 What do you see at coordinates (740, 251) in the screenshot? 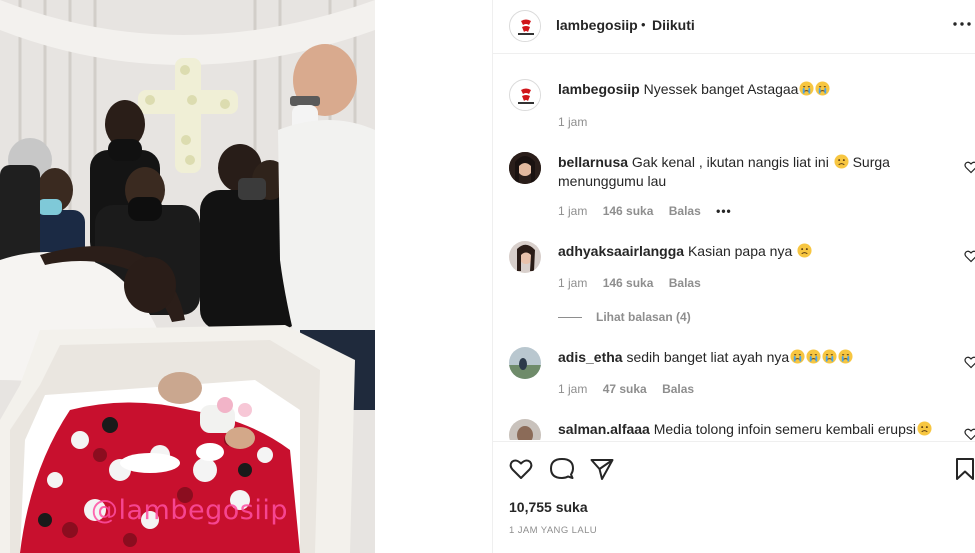
I see `comment-body: Kasian papa nya` at bounding box center [740, 251].